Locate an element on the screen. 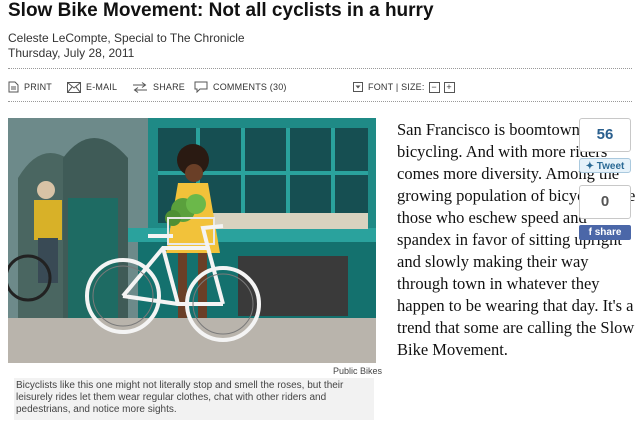  font-size-control: FONT | SIZE: − + is located at coordinates (404, 87).